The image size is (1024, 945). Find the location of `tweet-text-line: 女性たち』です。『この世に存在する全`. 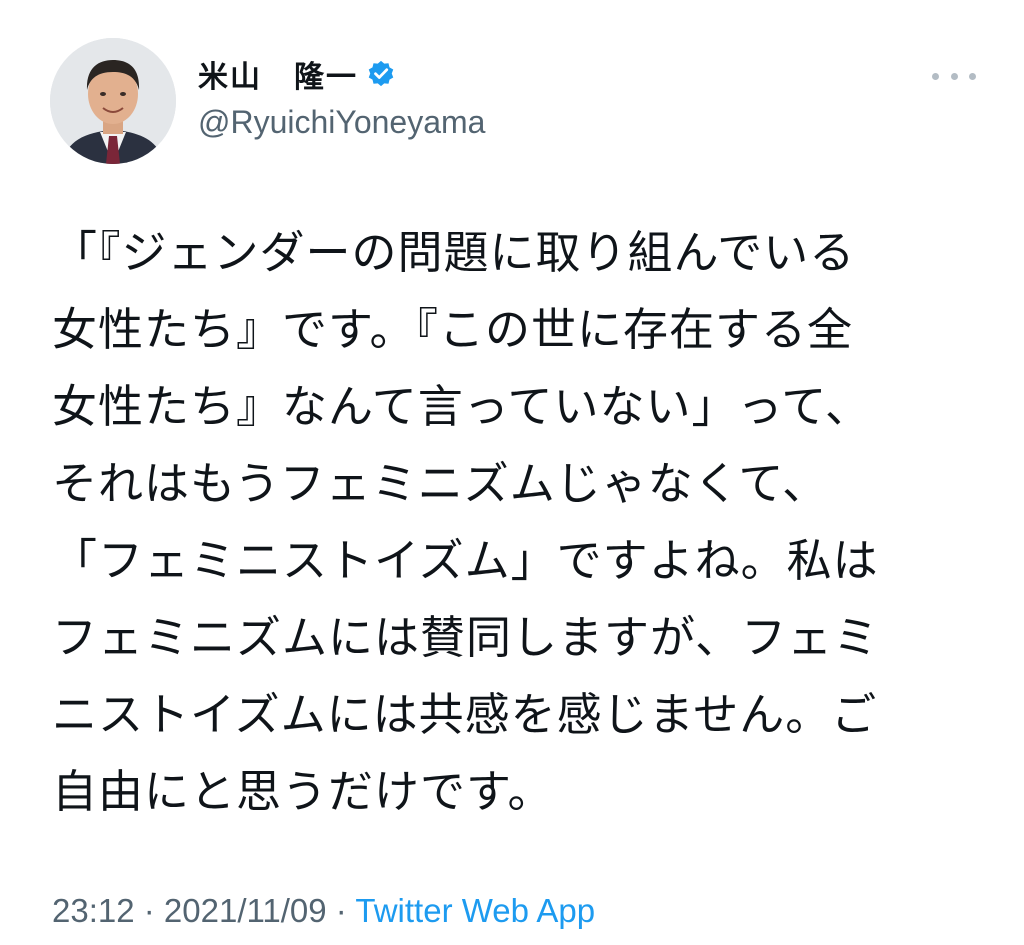

tweet-text-line: 女性たち』です。『この世に存在する全 is located at coordinates (453, 329).